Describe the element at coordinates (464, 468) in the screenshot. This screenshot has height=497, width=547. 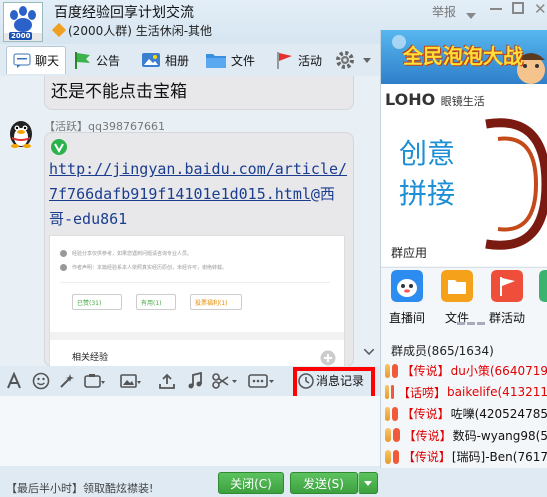
I see `member-row: 【话唠】[教育]-黄小鱼(8` at that location.